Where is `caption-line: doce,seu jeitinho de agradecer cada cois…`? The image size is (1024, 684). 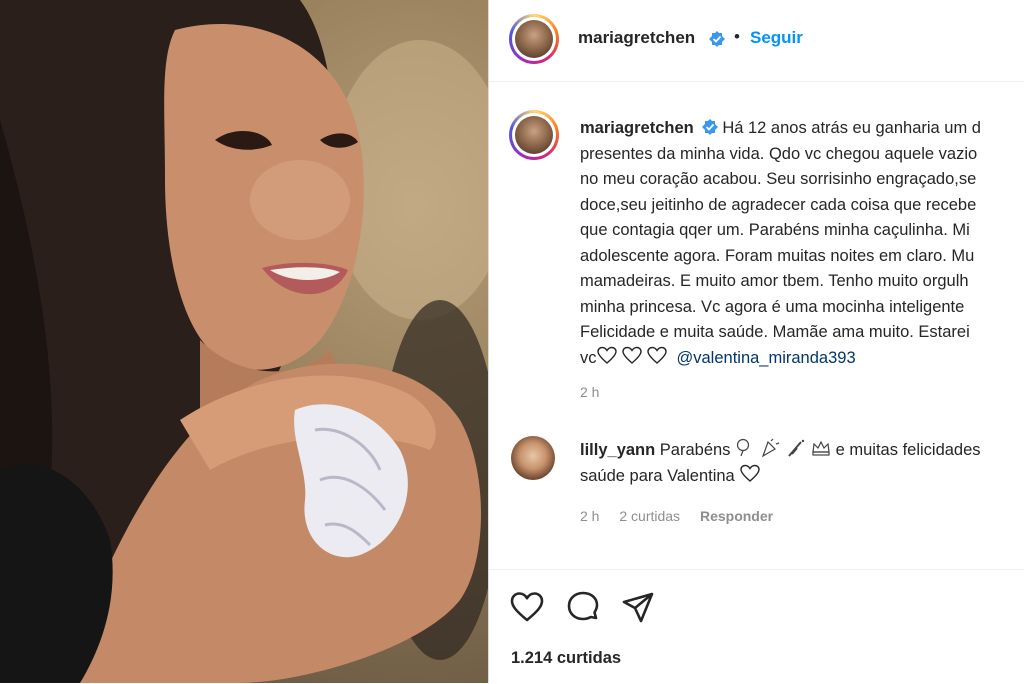
caption-line: doce,seu jeitinho de agradecer cada cois… is located at coordinates (778, 204).